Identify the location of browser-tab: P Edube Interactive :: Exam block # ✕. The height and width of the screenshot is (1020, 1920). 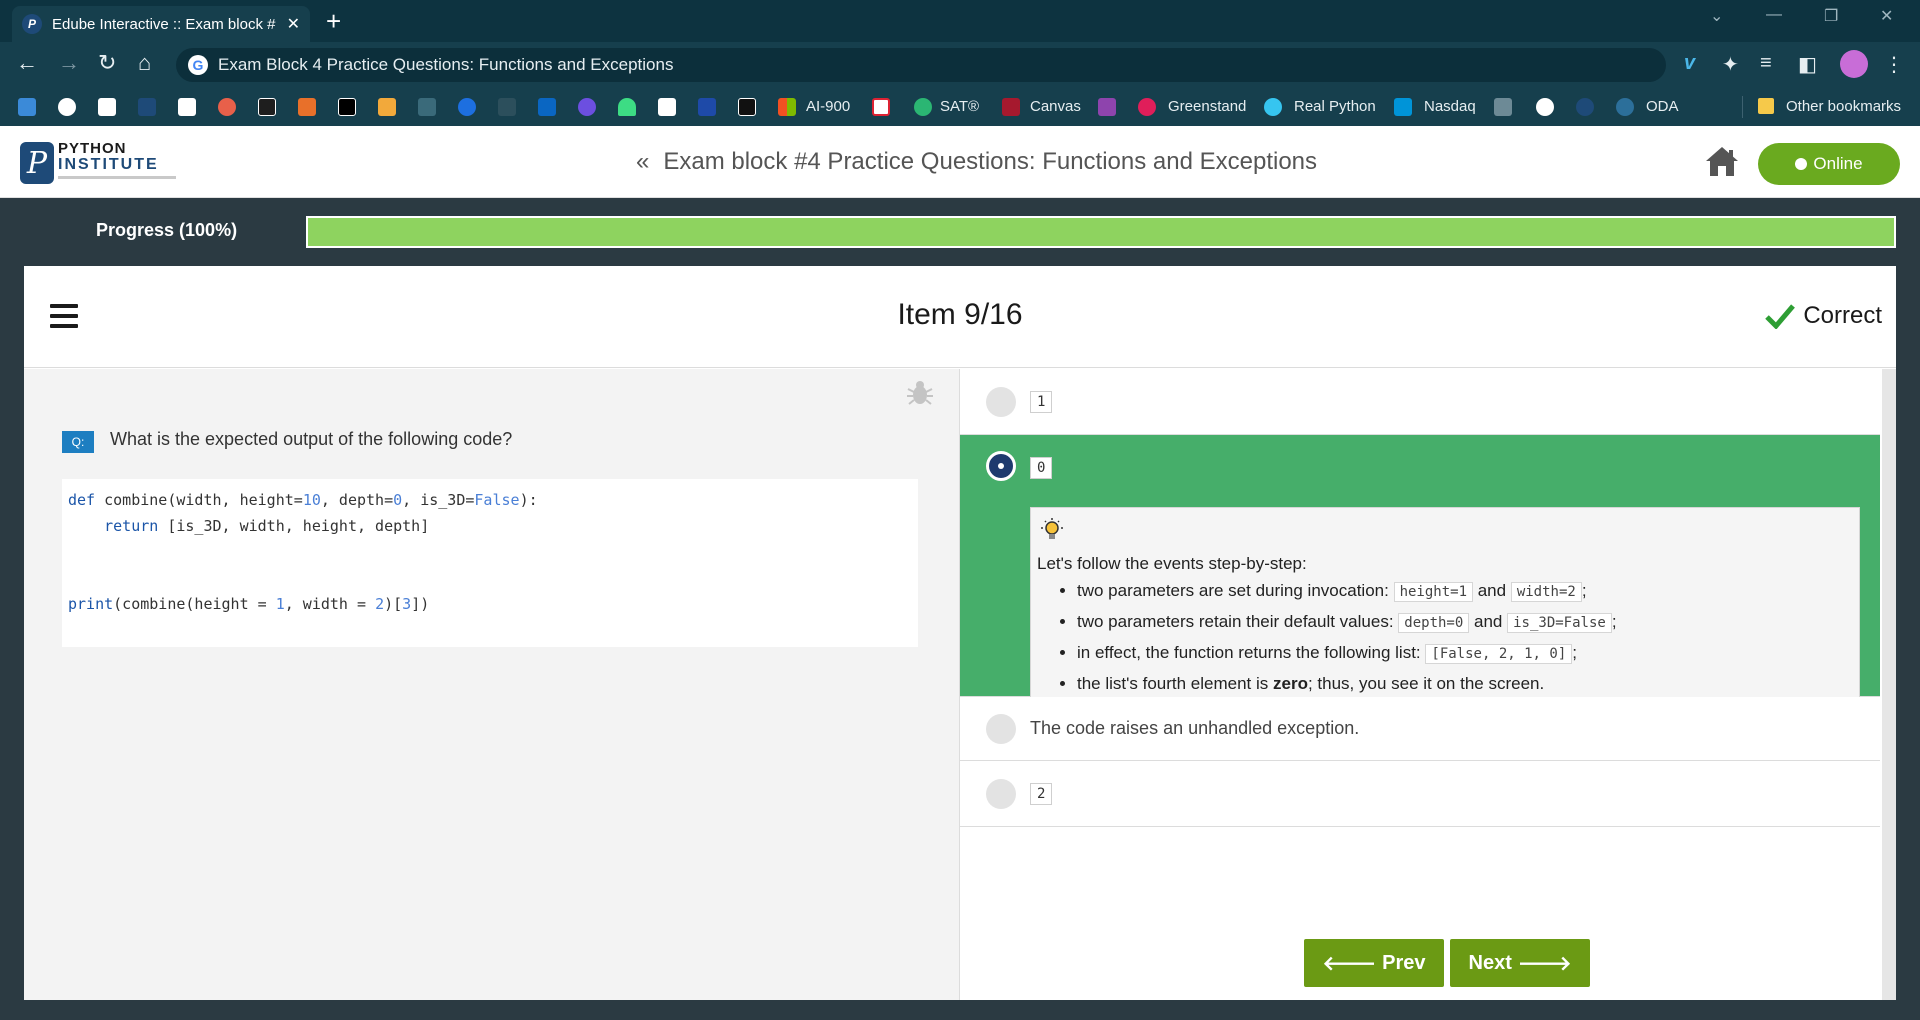
(161, 24).